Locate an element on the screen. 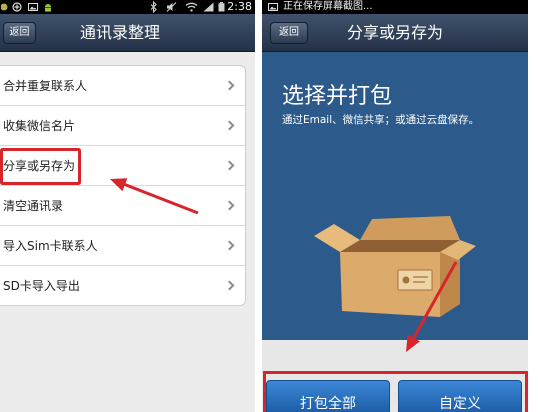  box-interior is located at coordinates (400, 246).